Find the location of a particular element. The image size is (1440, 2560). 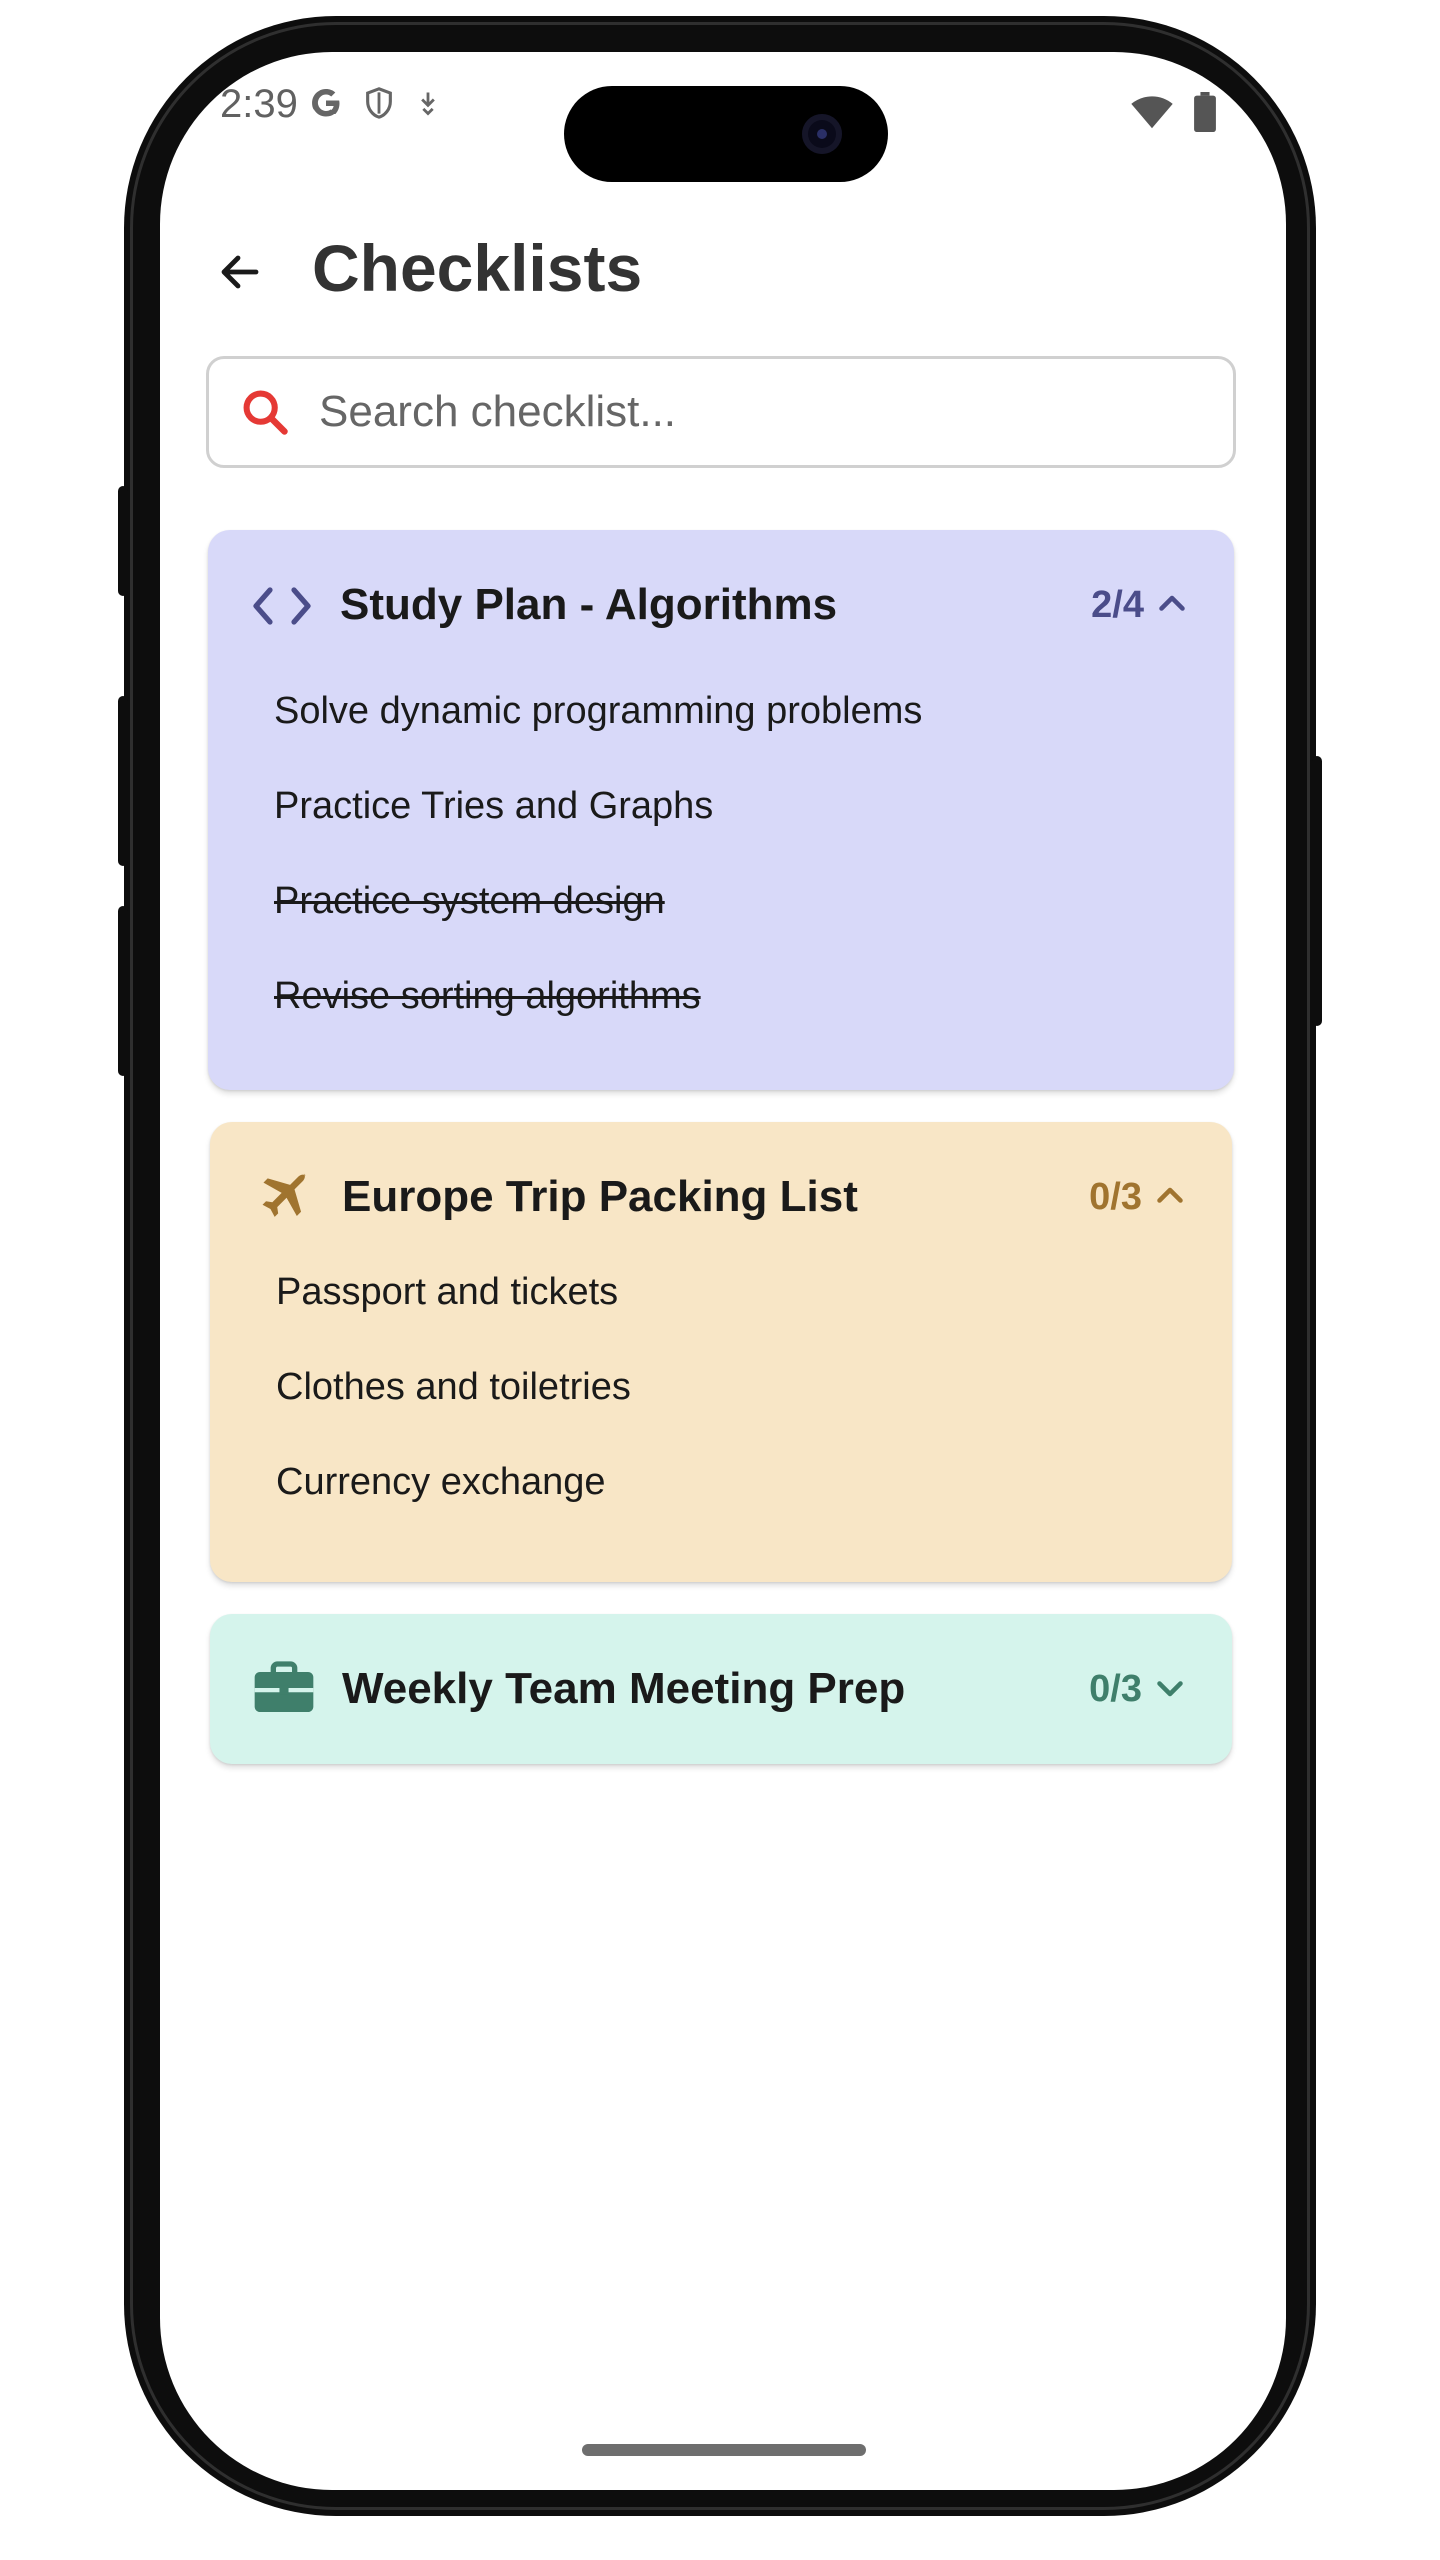

page-title: Checklists is located at coordinates (477, 268).